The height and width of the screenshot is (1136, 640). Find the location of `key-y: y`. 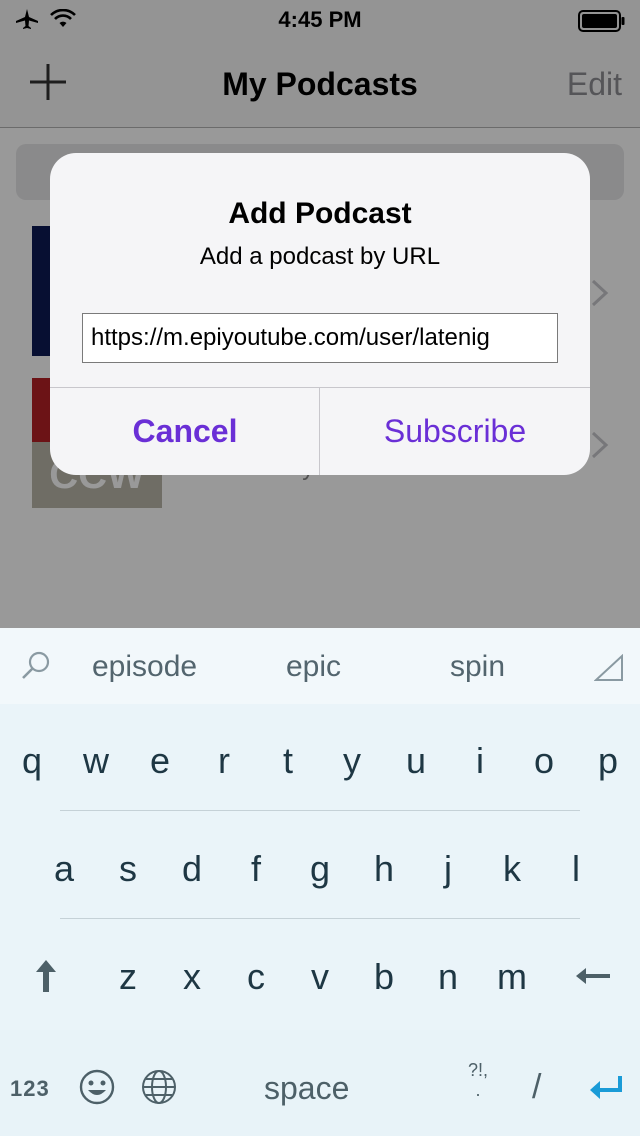

key-y: y is located at coordinates (352, 761).